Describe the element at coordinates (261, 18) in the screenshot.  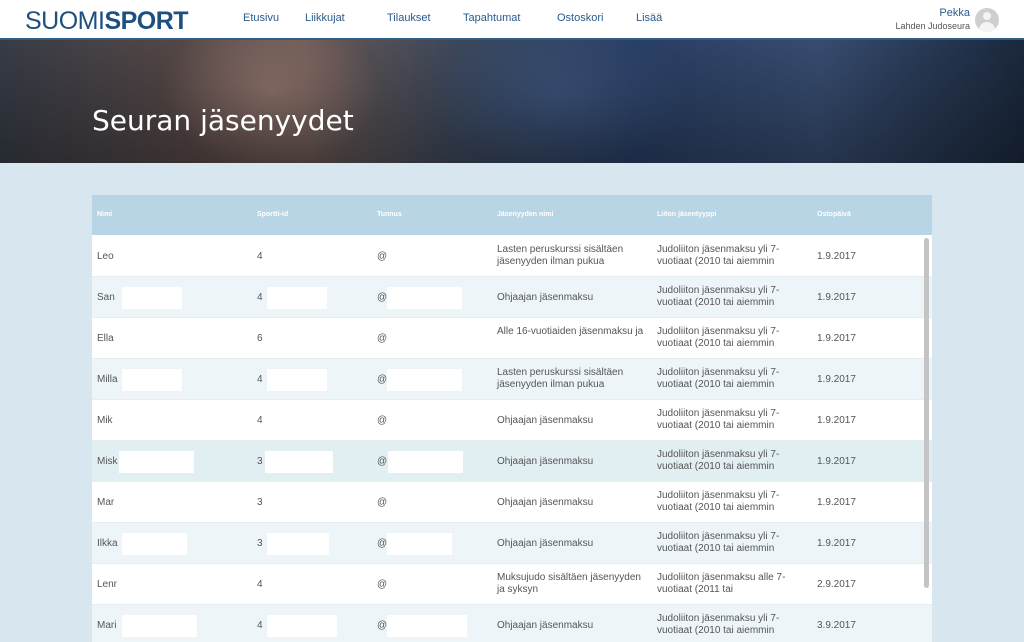
I see `nav-etusivu: Etusivu` at that location.